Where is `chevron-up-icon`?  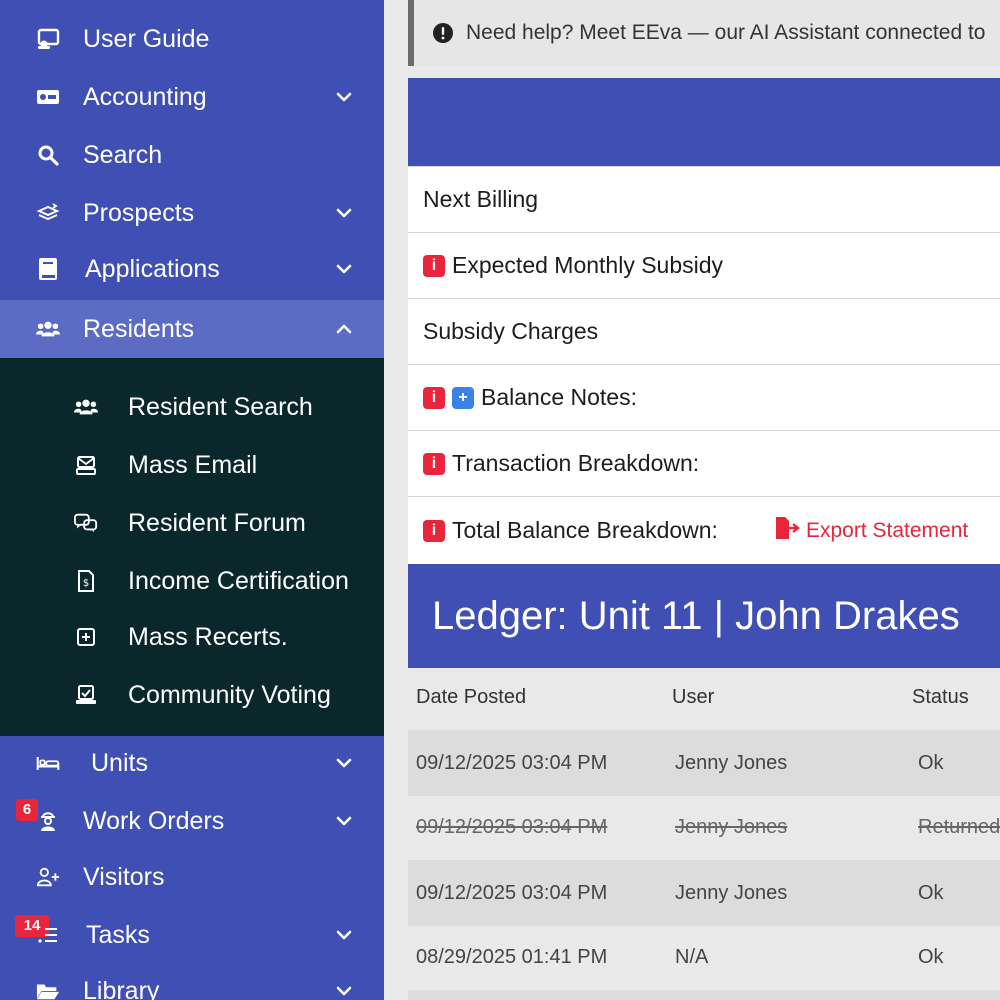
chevron-up-icon is located at coordinates (344, 329).